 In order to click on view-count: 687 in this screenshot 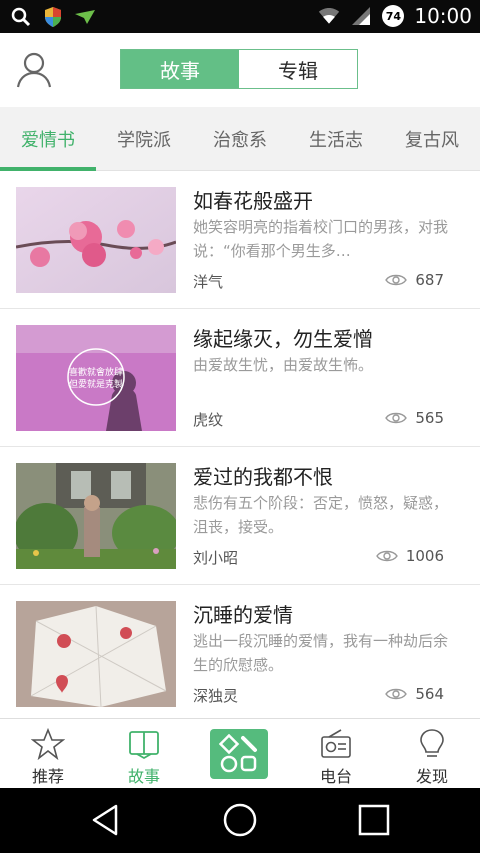, I will do `click(414, 280)`.